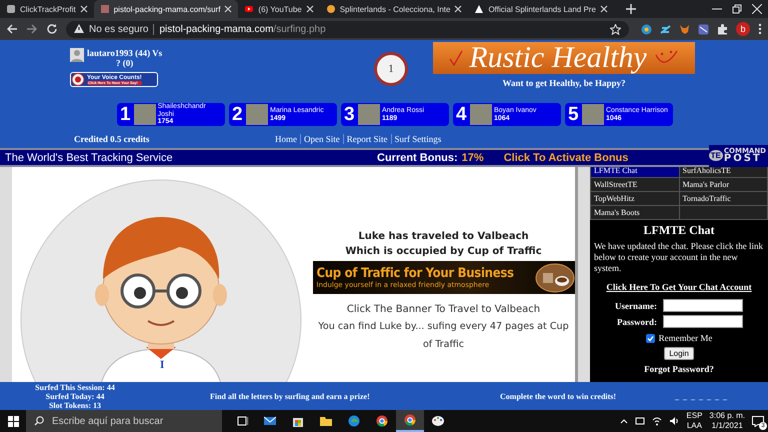 This screenshot has width=768, height=432. Describe the element at coordinates (89, 158) in the screenshot. I see `site-slogan: The World's Best Tracking Service` at that location.